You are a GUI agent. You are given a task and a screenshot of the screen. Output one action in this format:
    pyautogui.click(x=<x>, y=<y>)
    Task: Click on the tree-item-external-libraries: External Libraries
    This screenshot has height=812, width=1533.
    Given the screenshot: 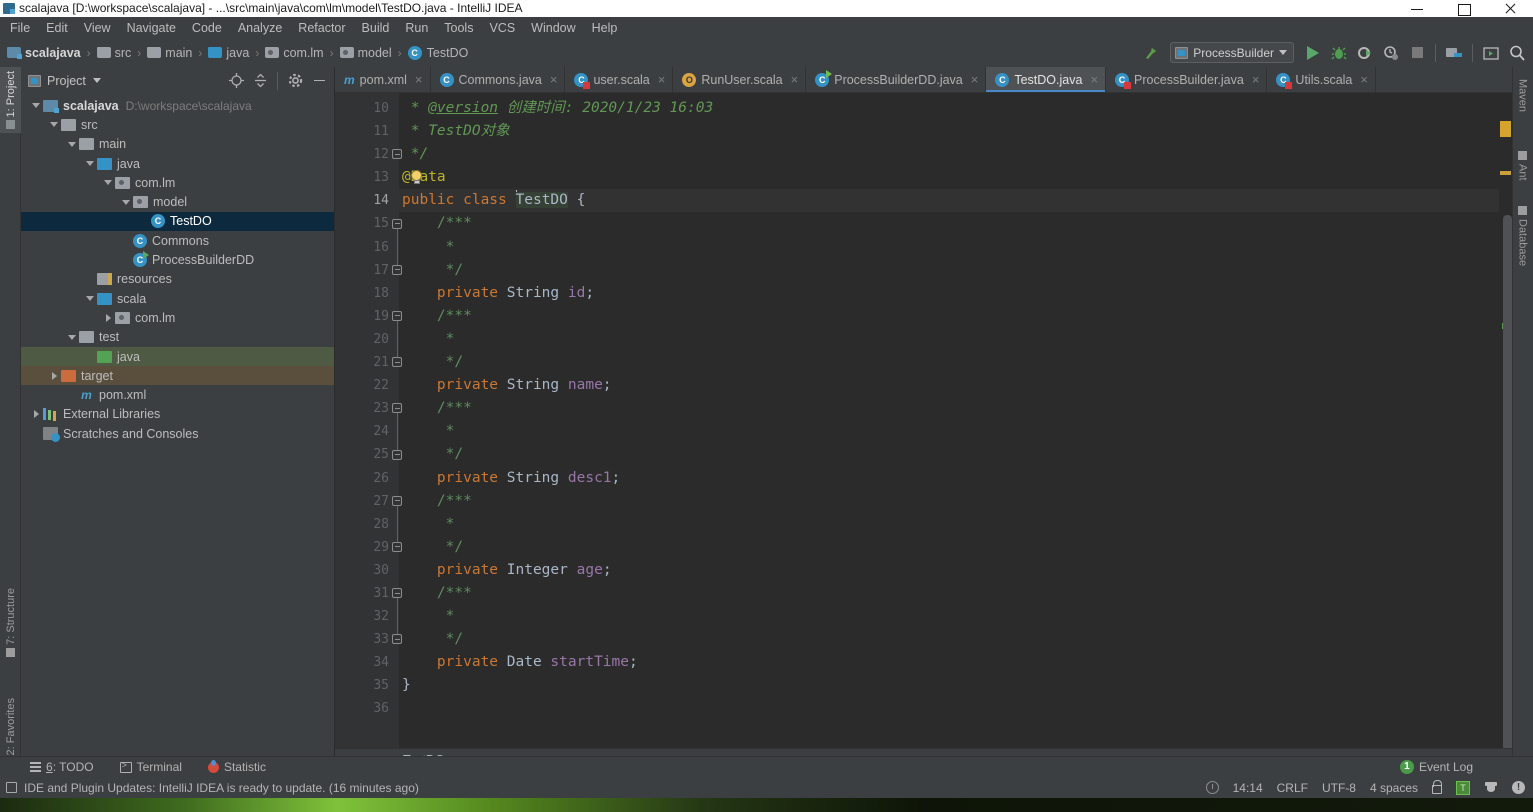 What is the action you would take?
    pyautogui.click(x=177, y=414)
    